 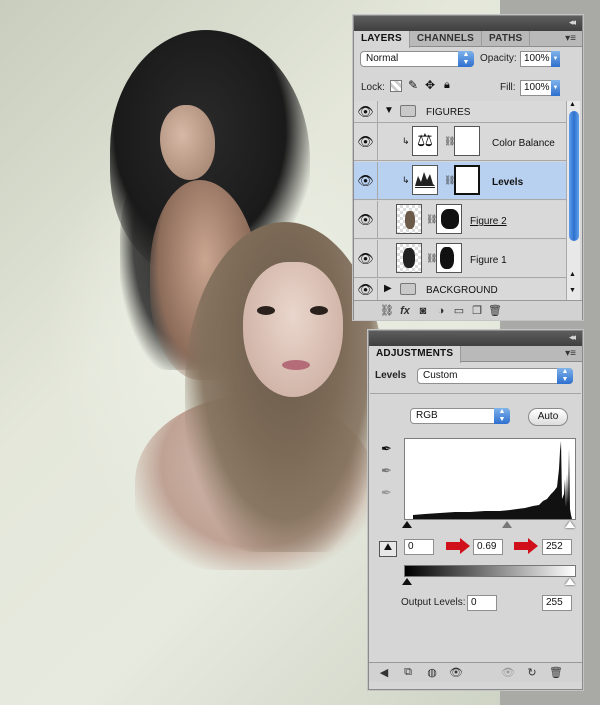 I want to click on layer-name-figures: FIGURES, so click(x=448, y=112).